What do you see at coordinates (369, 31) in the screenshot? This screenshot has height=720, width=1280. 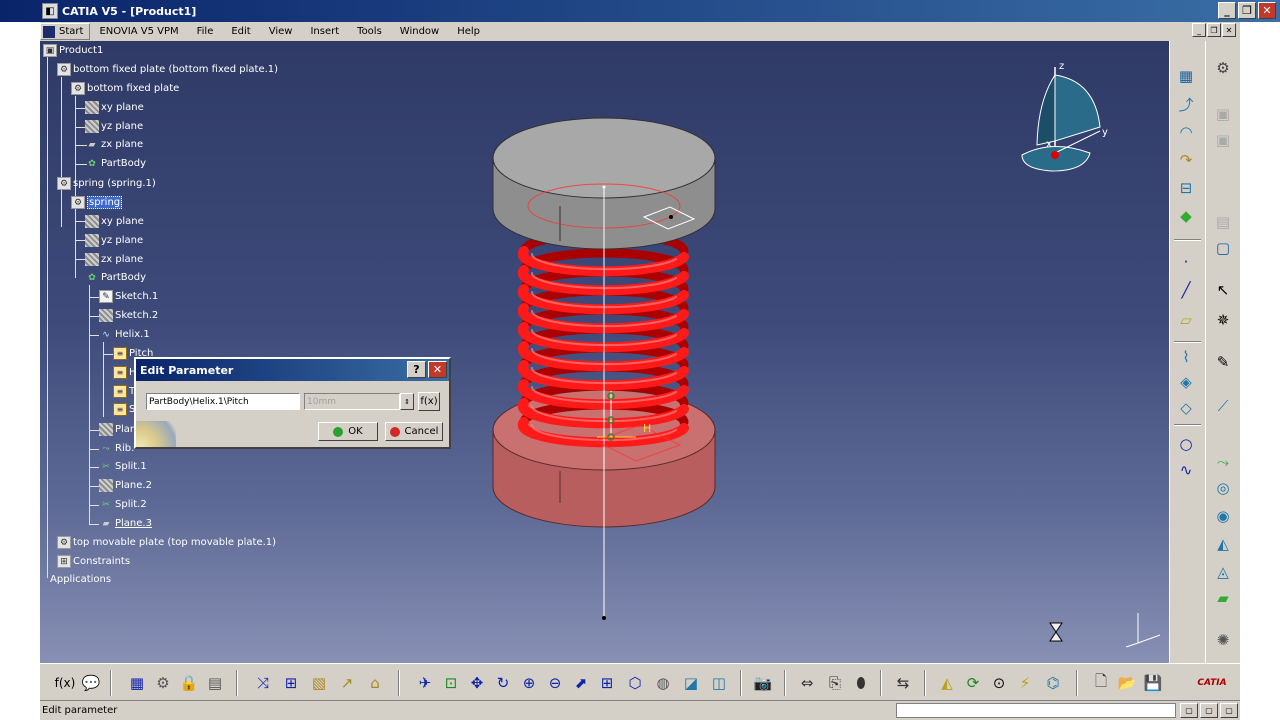 I see `menu-tools: Tools` at bounding box center [369, 31].